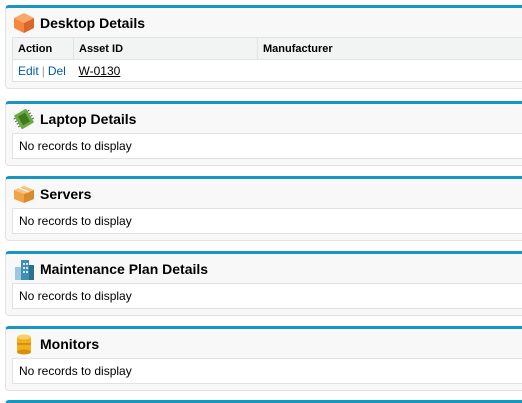  I want to click on section-title: Servers, so click(66, 193).